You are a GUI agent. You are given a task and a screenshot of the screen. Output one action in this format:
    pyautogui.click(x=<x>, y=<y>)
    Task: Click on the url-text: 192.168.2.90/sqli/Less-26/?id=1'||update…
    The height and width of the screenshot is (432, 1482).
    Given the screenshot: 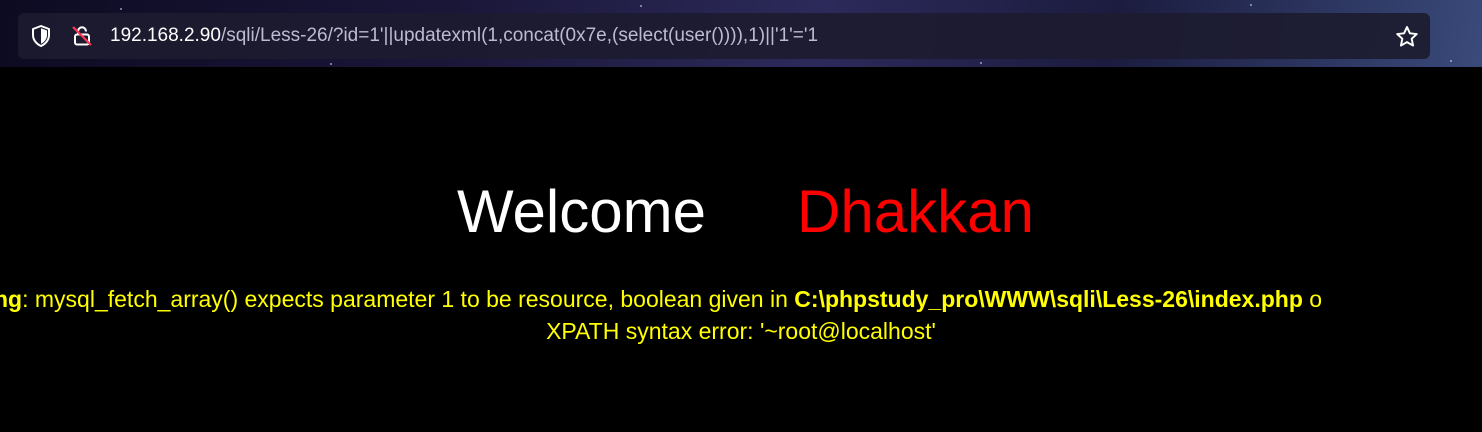 What is the action you would take?
    pyautogui.click(x=464, y=36)
    